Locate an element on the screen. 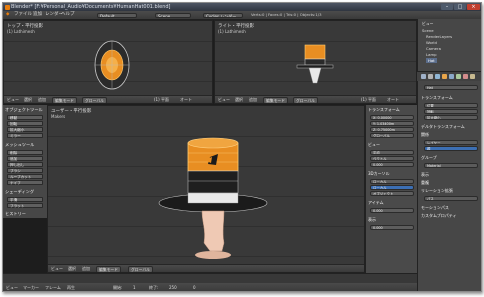 Image resolution: width=484 pixels, height=297 pixels. cursor-field: ローカル is located at coordinates (392, 181).